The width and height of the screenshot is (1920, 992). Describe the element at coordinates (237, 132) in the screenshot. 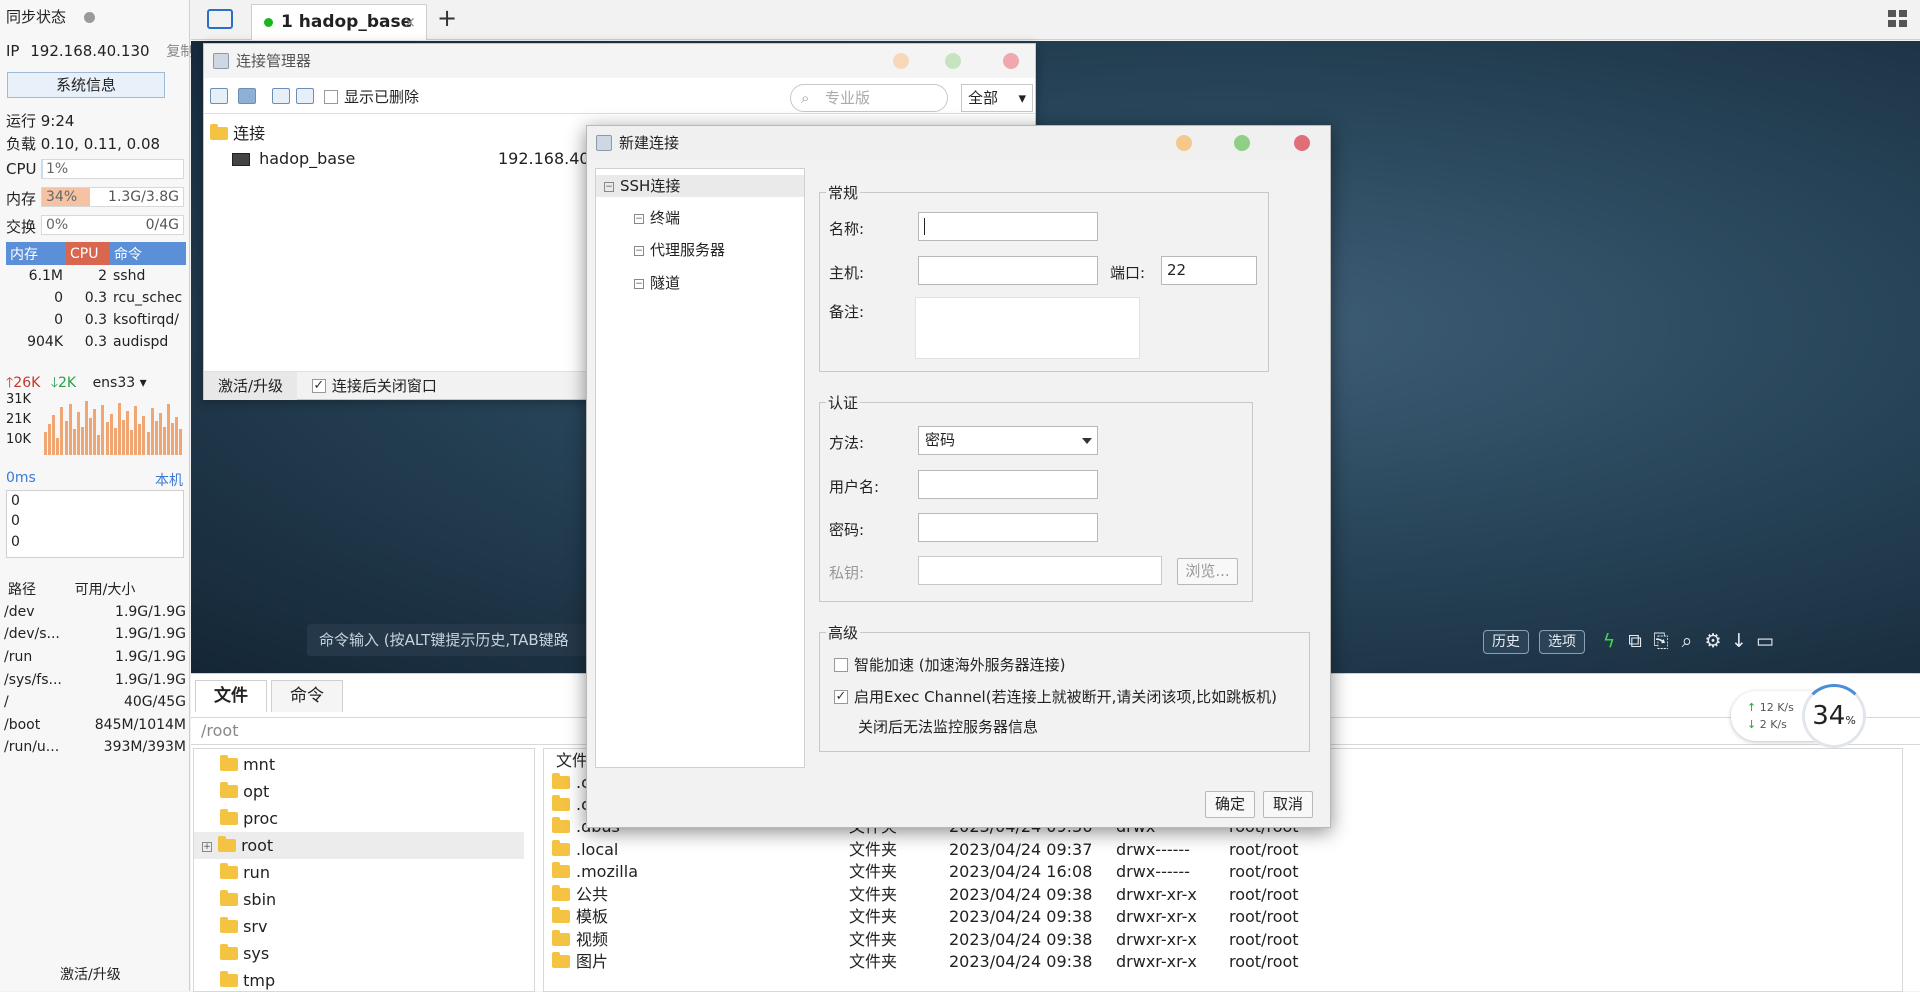

I see `tree-root: 连接` at that location.